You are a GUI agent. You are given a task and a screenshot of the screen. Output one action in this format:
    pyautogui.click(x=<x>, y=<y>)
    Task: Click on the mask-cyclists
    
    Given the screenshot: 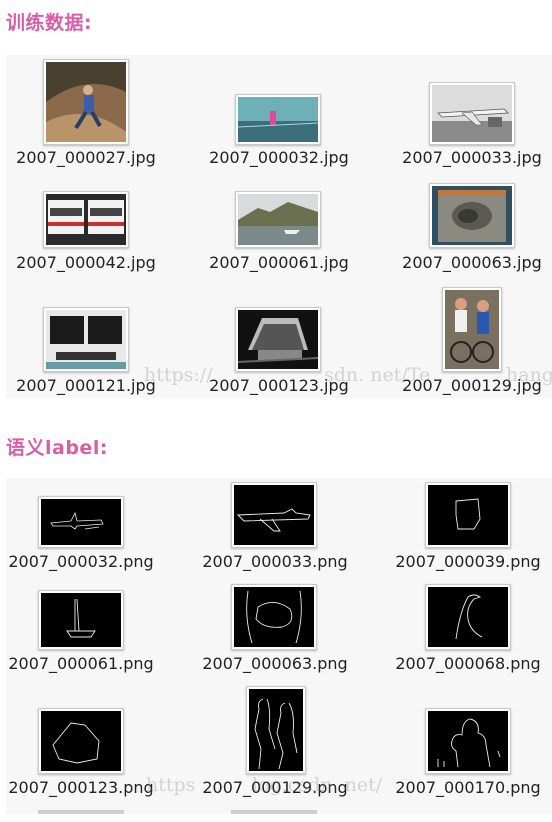 What is the action you would take?
    pyautogui.click(x=276, y=730)
    